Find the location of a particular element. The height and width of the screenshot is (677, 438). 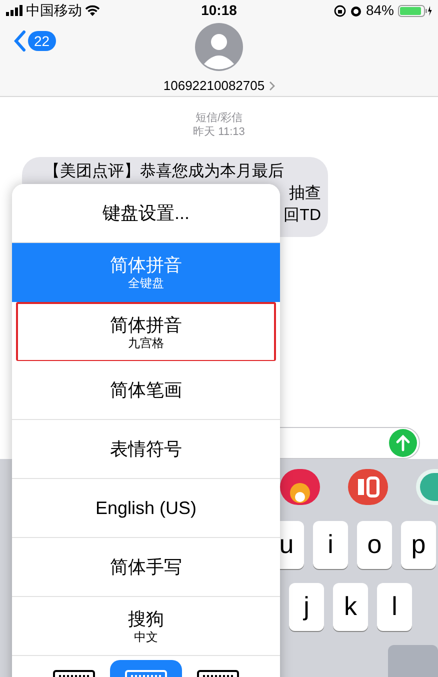

clock-time: 10:18 is located at coordinates (219, 10).